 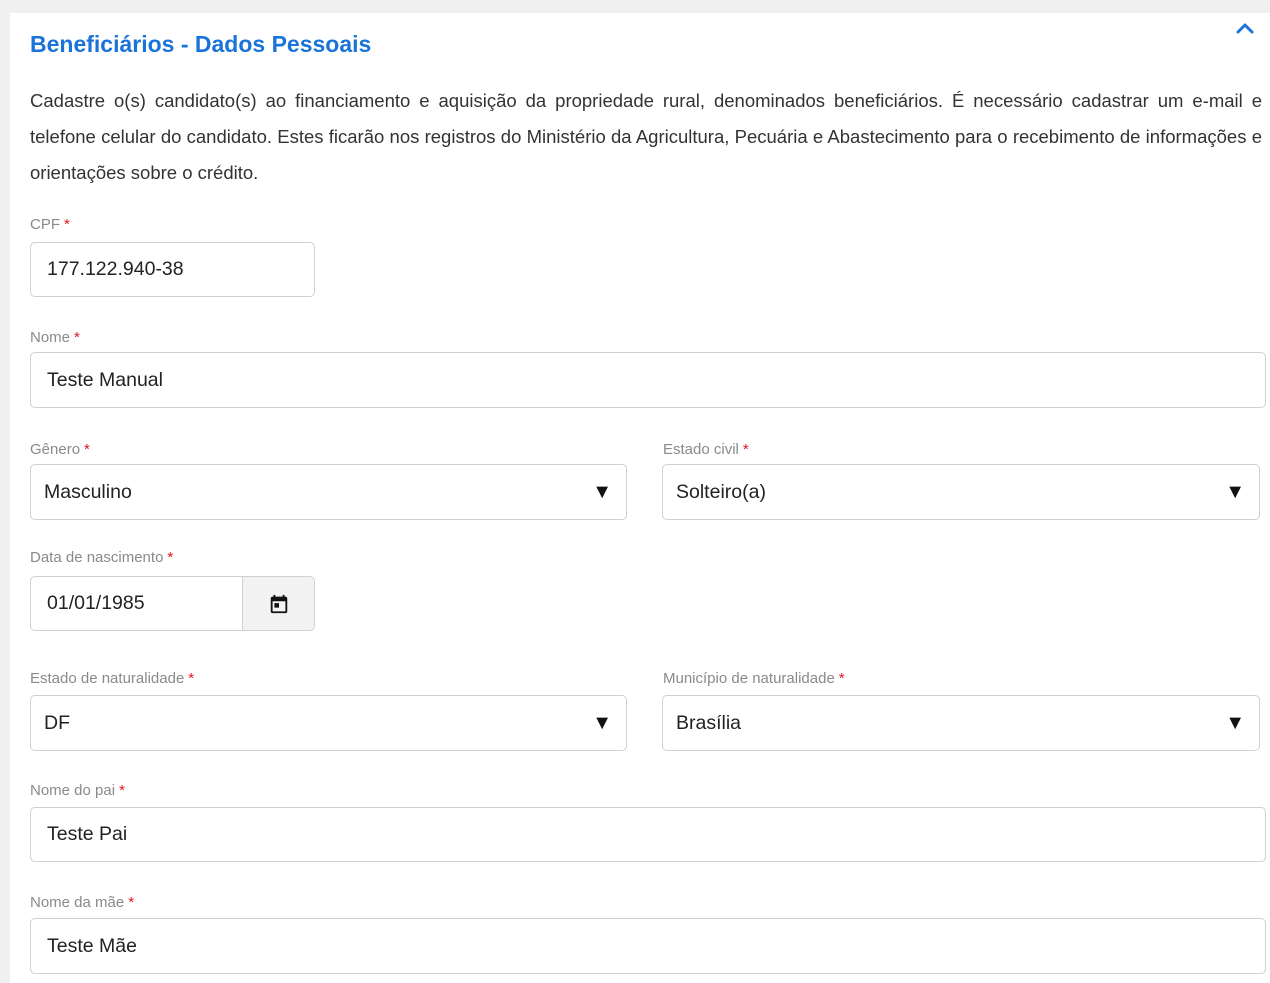 What do you see at coordinates (87, 834) in the screenshot?
I see `nome-pai-value: Teste Pai` at bounding box center [87, 834].